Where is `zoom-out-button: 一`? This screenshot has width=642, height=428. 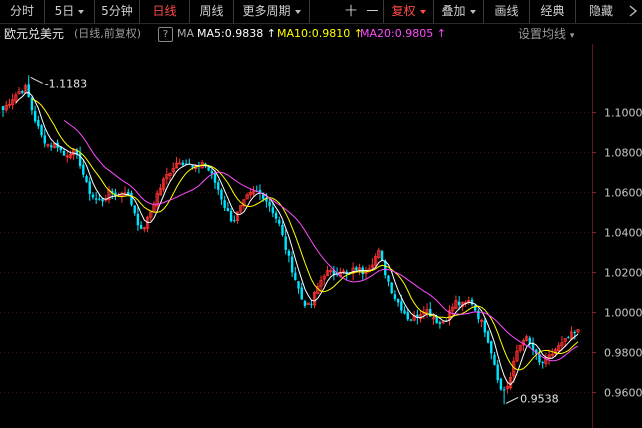 zoom-out-button: 一 is located at coordinates (373, 11).